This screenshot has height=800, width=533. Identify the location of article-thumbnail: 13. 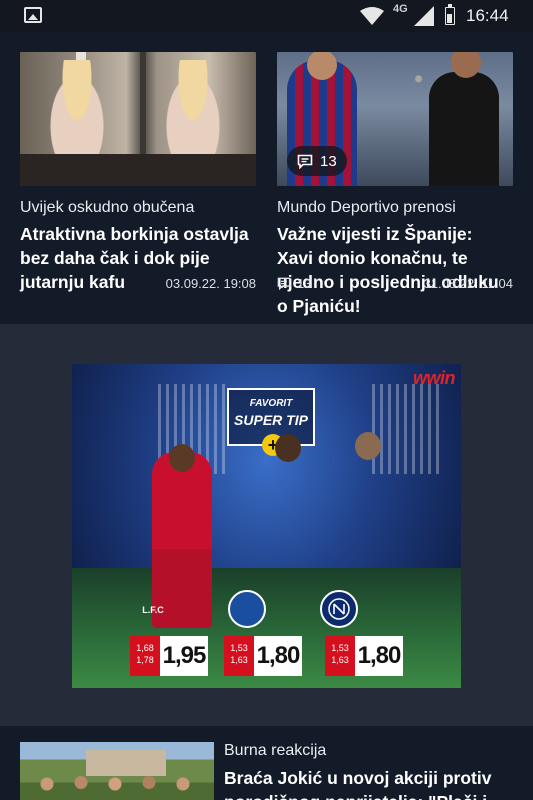
(395, 119).